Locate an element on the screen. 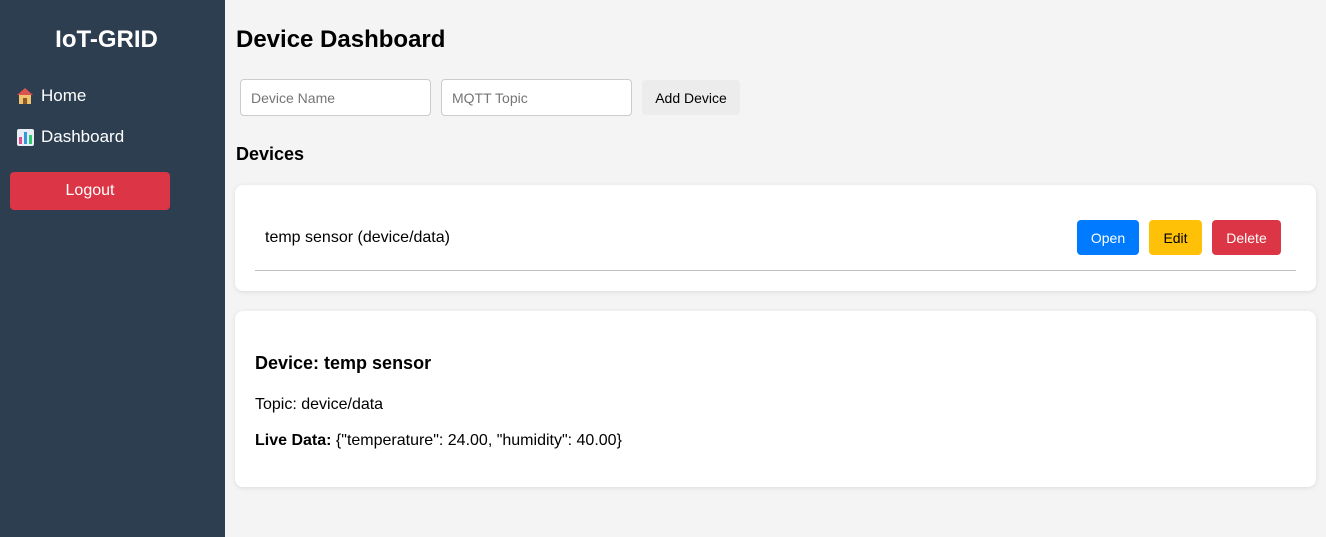 The height and width of the screenshot is (537, 1326). brand-title: IoT-GRID is located at coordinates (106, 39).